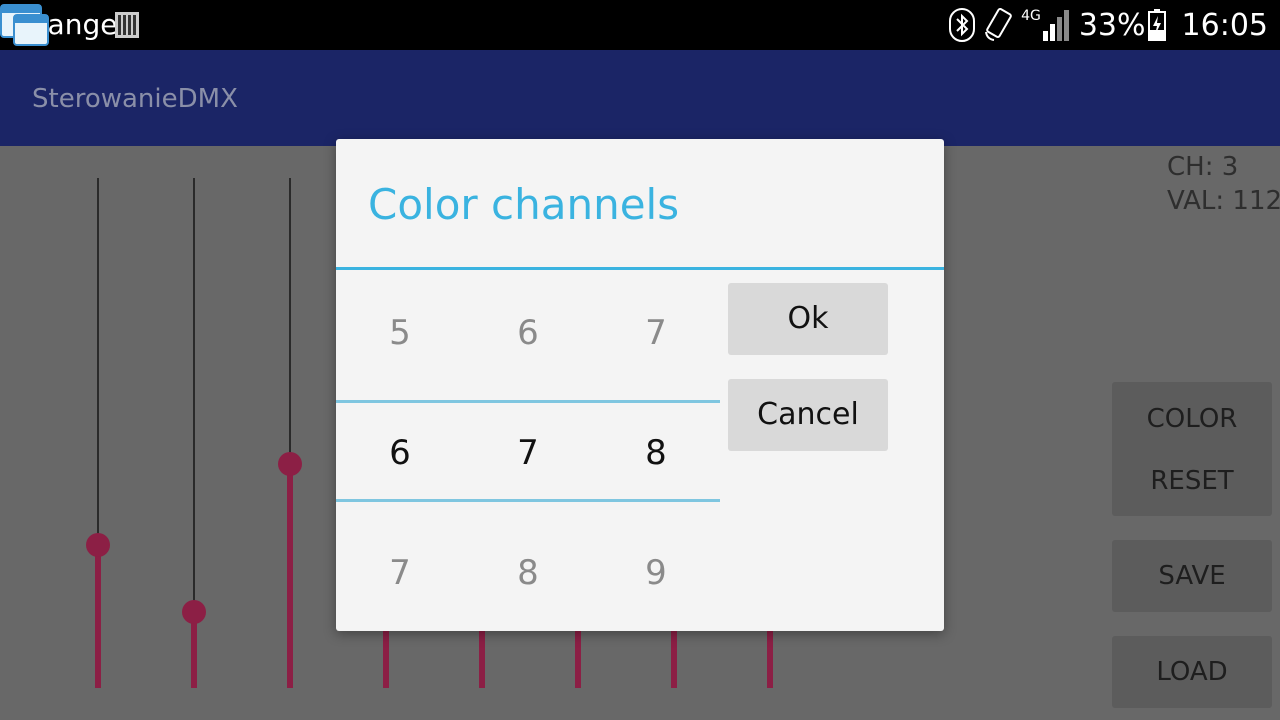  I want to click on load-button: LOAD, so click(1192, 672).